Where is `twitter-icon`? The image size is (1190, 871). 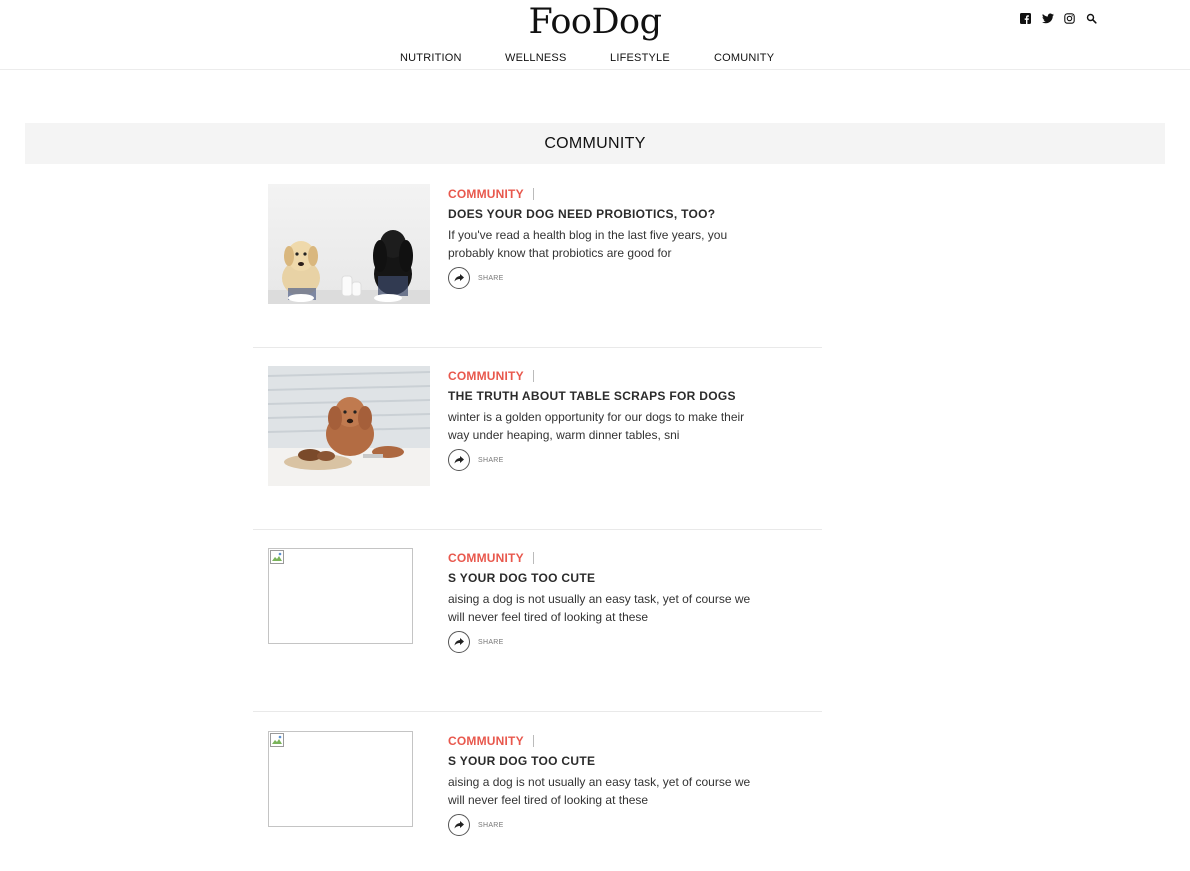
twitter-icon is located at coordinates (1049, 18).